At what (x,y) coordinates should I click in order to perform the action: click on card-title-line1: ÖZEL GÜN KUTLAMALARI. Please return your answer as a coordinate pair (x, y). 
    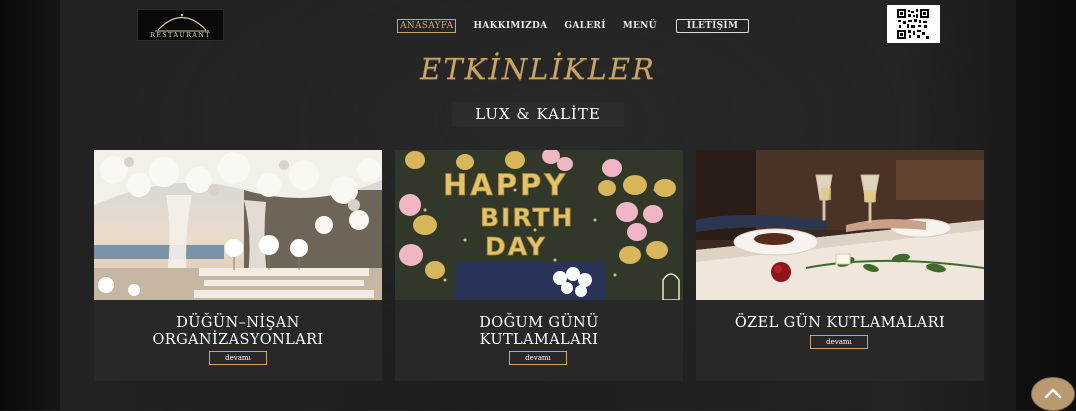
    Looking at the image, I should click on (840, 323).